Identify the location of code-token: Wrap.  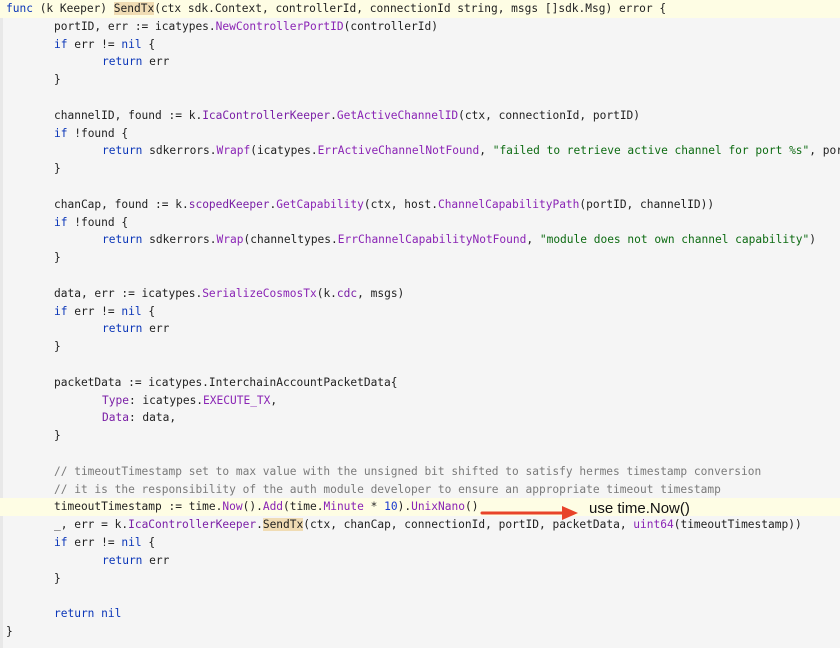
(230, 240).